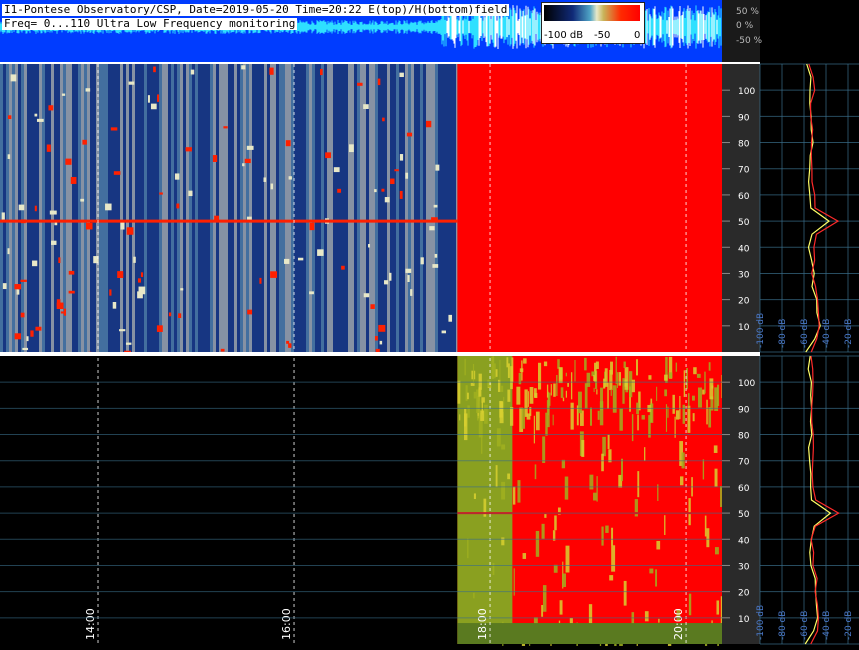 The image size is (859, 650). What do you see at coordinates (849, 333) in the screenshot?
I see `e-field-profile-tick-label: -20 dB` at bounding box center [849, 333].